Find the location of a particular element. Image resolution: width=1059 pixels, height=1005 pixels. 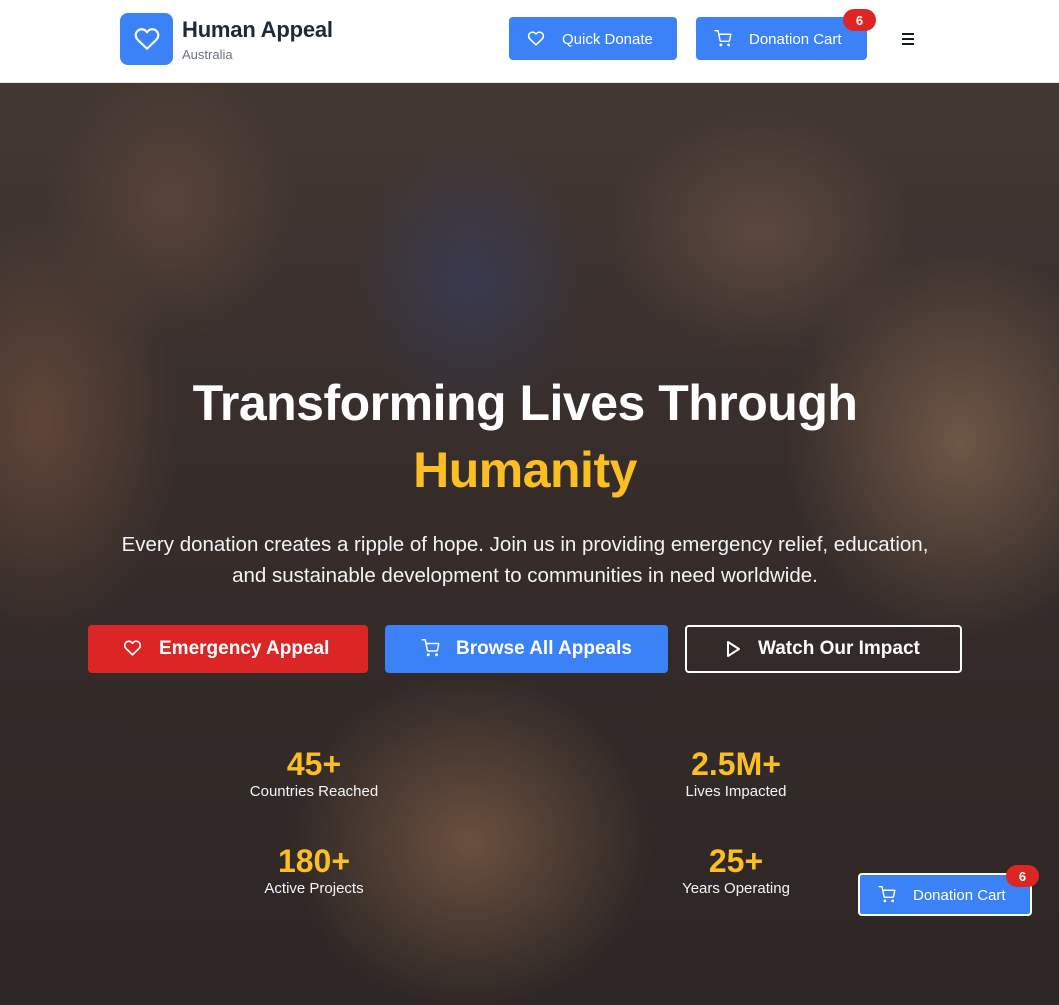

donation-cart-label: Donation Cart is located at coordinates (795, 39).